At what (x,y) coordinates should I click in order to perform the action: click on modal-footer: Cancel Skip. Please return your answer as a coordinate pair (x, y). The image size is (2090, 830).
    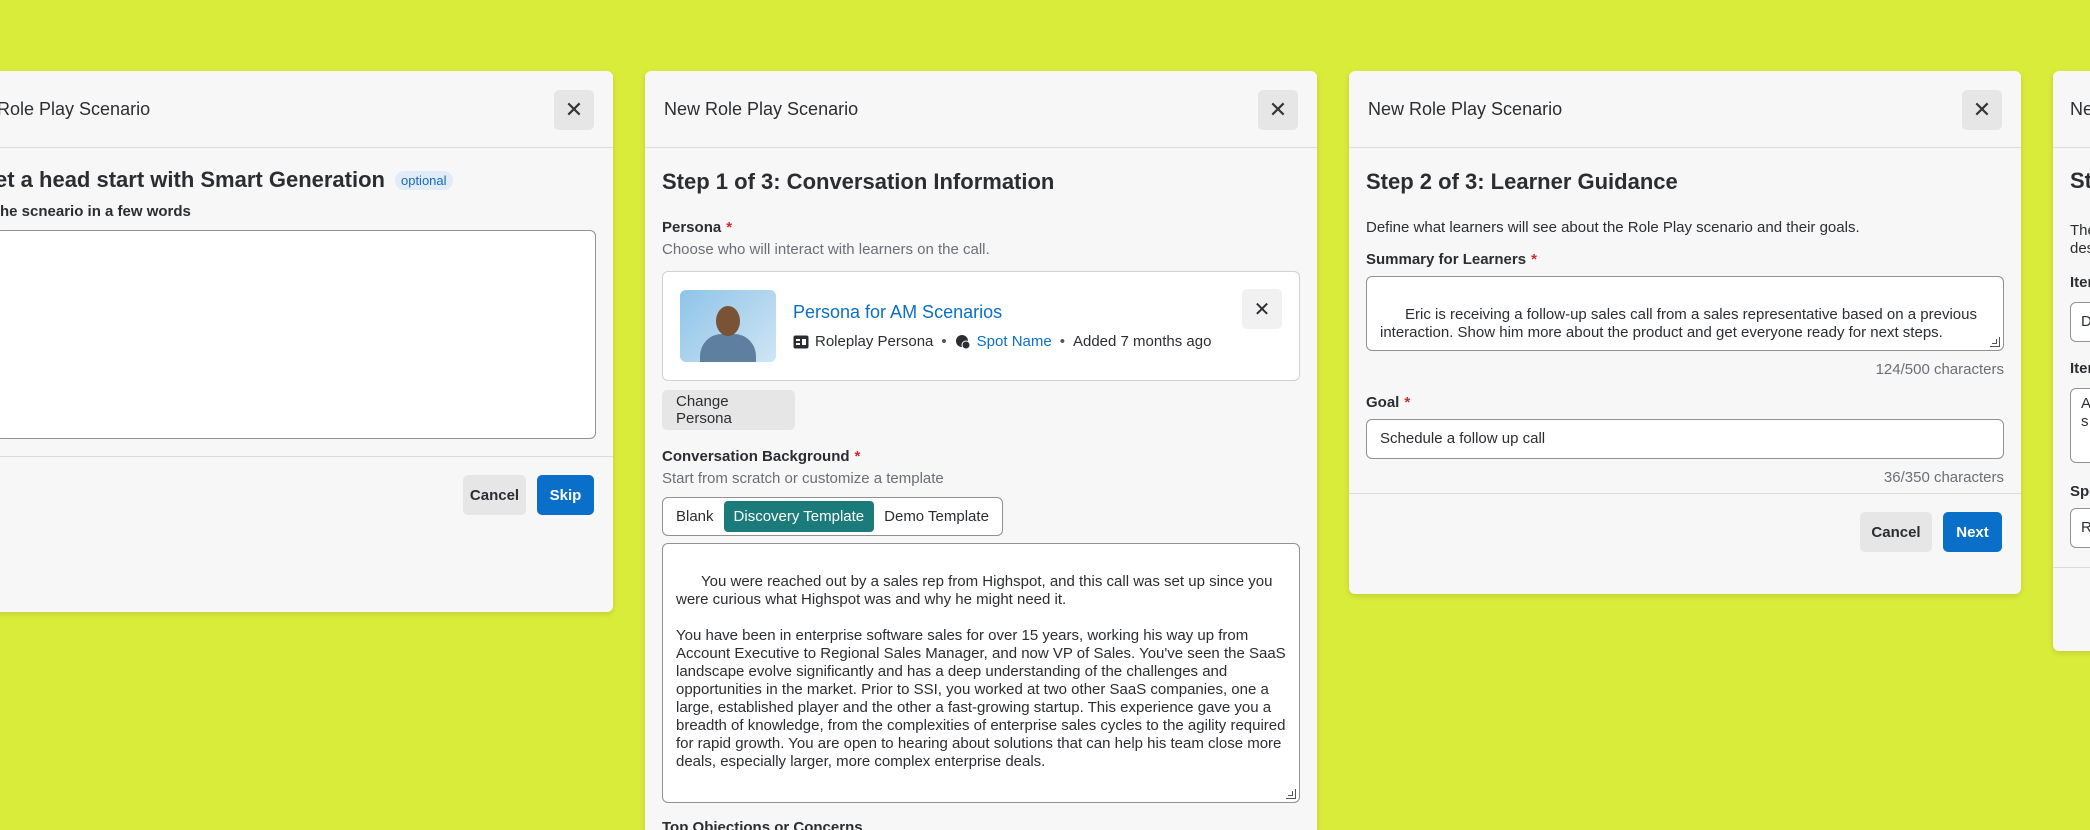
    Looking at the image, I should click on (306, 494).